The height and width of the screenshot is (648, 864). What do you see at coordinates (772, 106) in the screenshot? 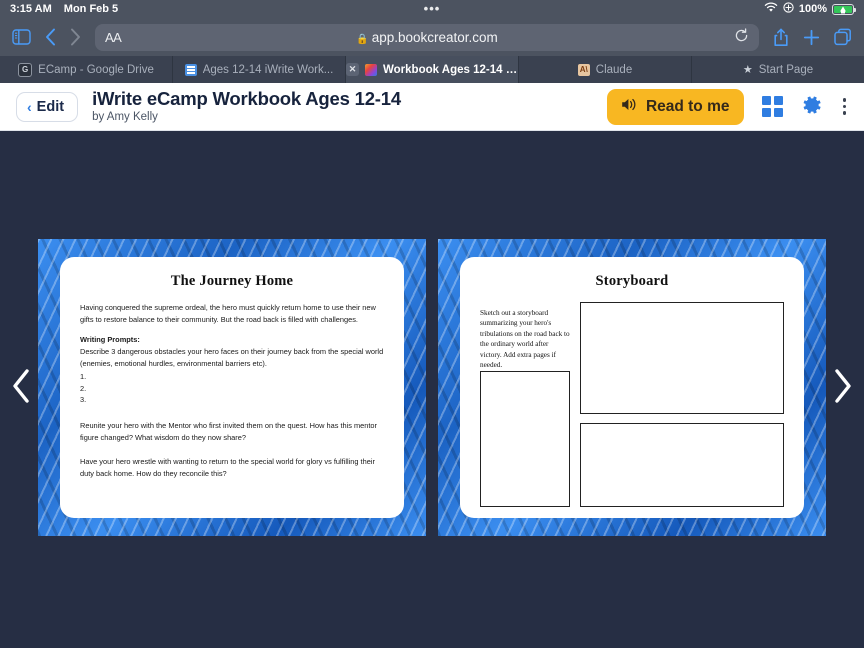
I see `grid-view-icon` at bounding box center [772, 106].